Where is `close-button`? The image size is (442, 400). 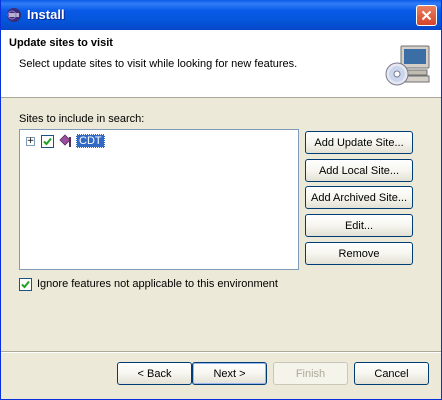 close-button is located at coordinates (426, 15).